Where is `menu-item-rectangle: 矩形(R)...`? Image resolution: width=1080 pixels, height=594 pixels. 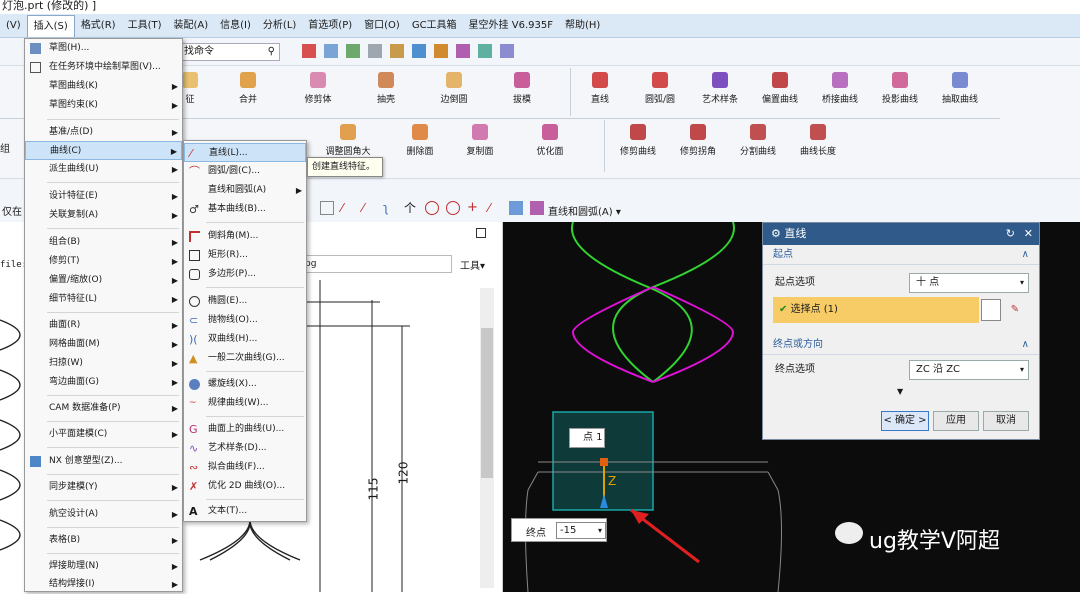
menu-item-rectangle: 矩形(R)... is located at coordinates (245, 255).